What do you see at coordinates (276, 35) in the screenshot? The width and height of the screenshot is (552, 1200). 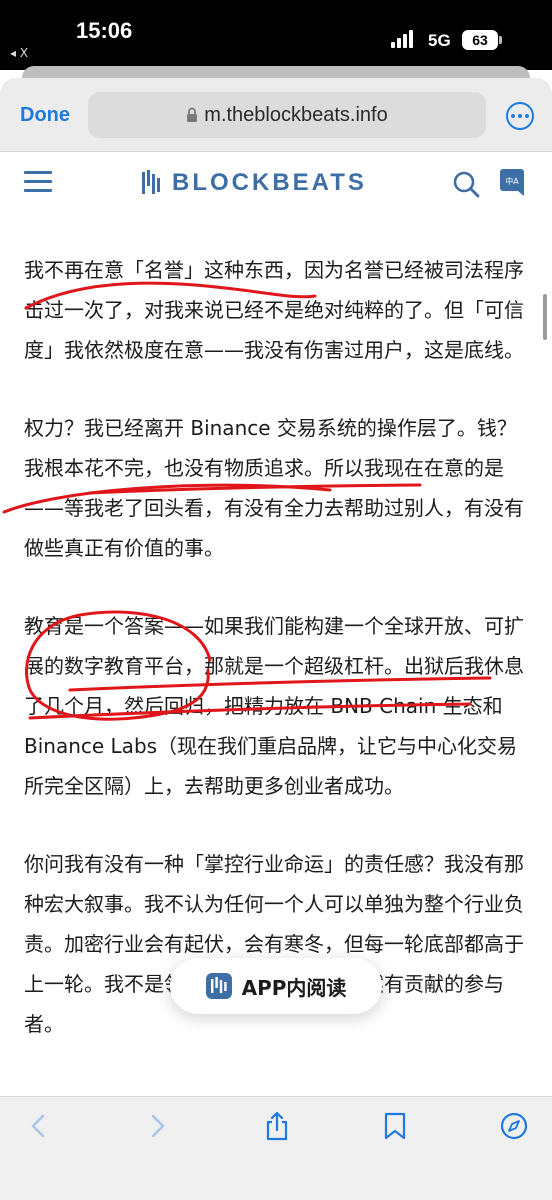 I see `status-bar: 15:06 ◂ X 5G 63` at bounding box center [276, 35].